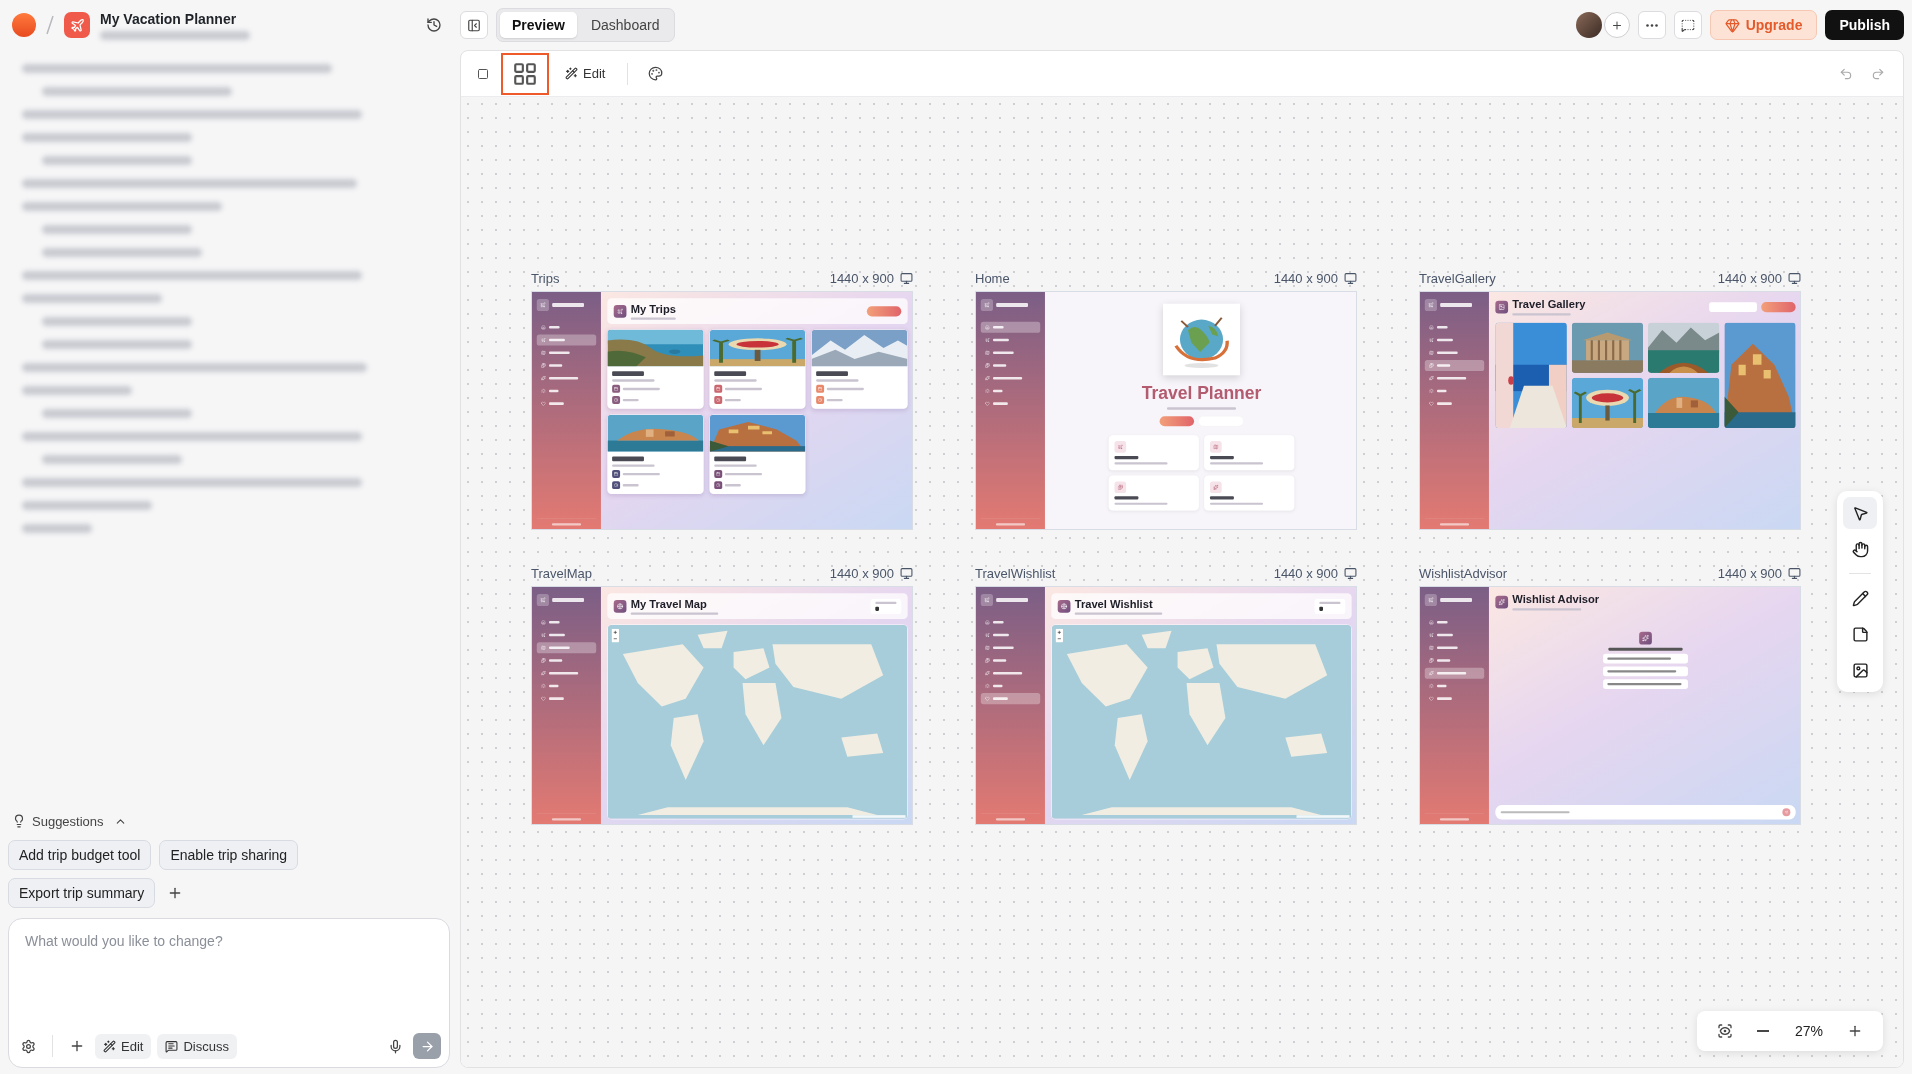  I want to click on lightbulb-icon, so click(19, 821).